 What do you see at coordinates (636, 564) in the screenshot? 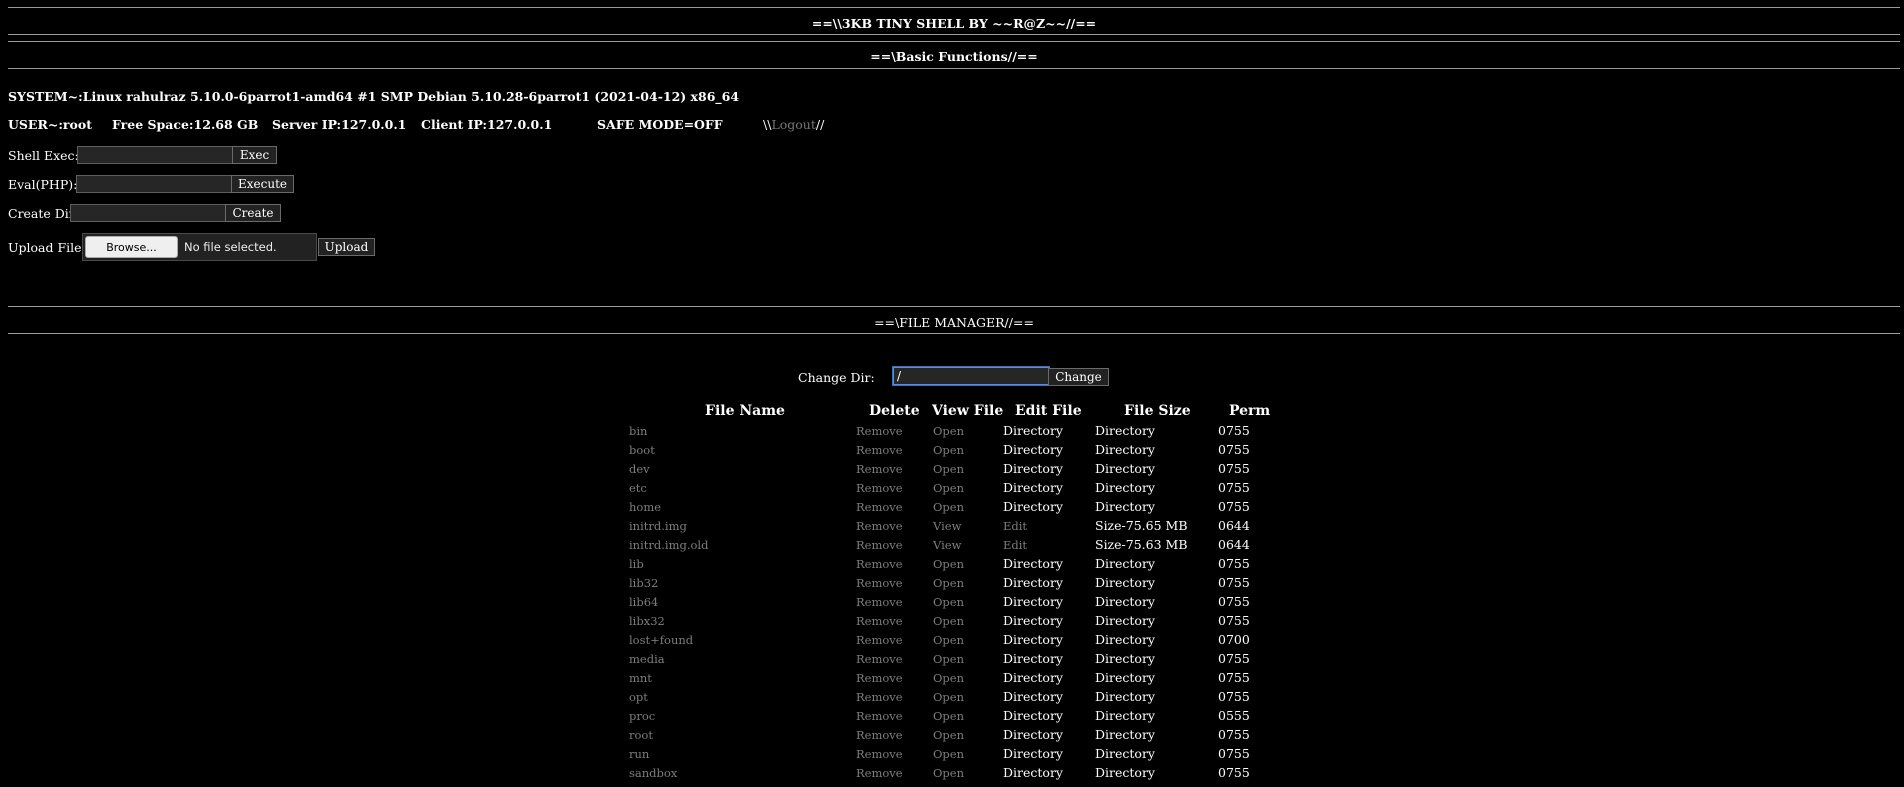
I see `file-name-link: lib` at bounding box center [636, 564].